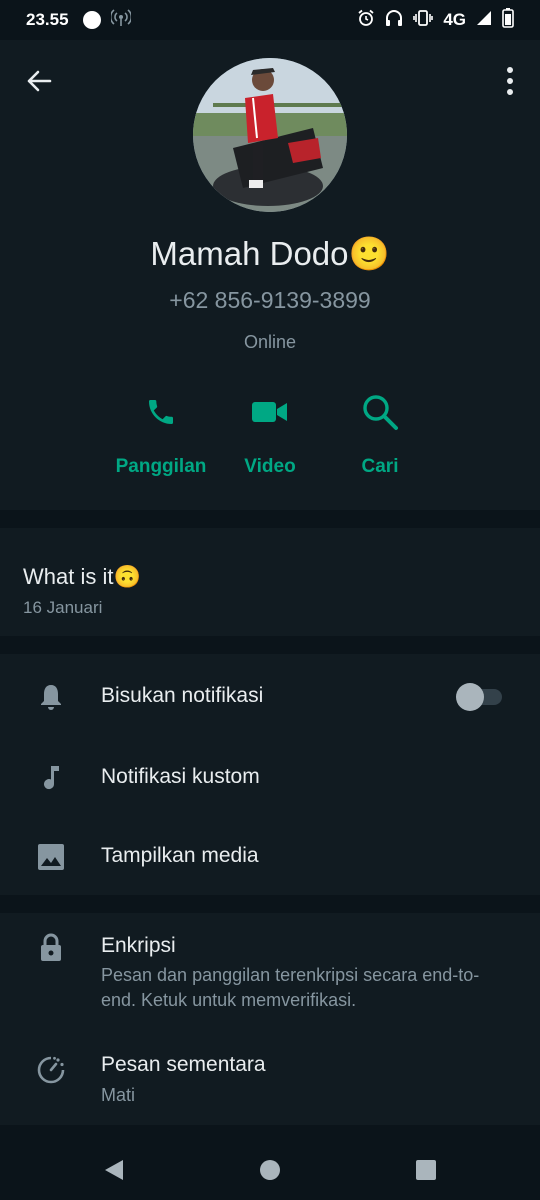  Describe the element at coordinates (182, 695) in the screenshot. I see `mute-notifications-label: Bisukan notifikasi` at that location.